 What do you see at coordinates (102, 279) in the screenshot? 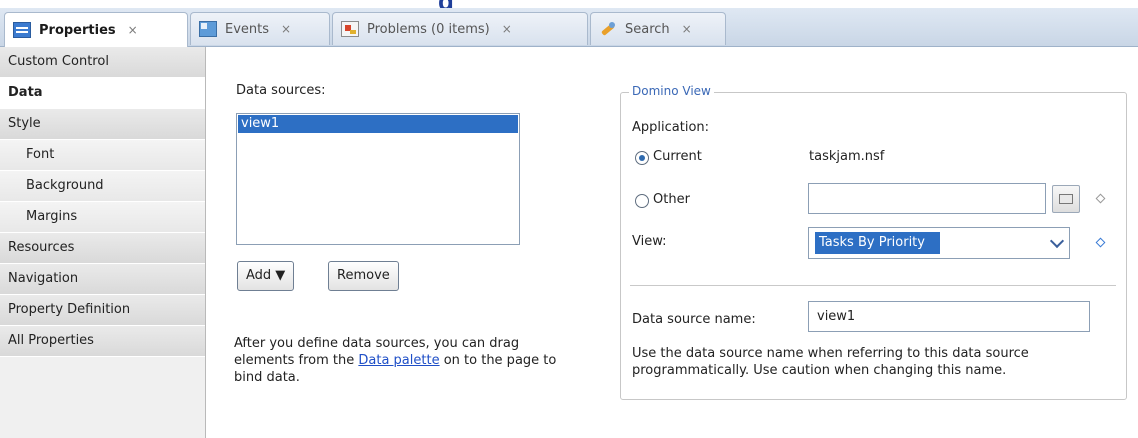
I see `sidebar-item-navigation: Navigation` at bounding box center [102, 279].